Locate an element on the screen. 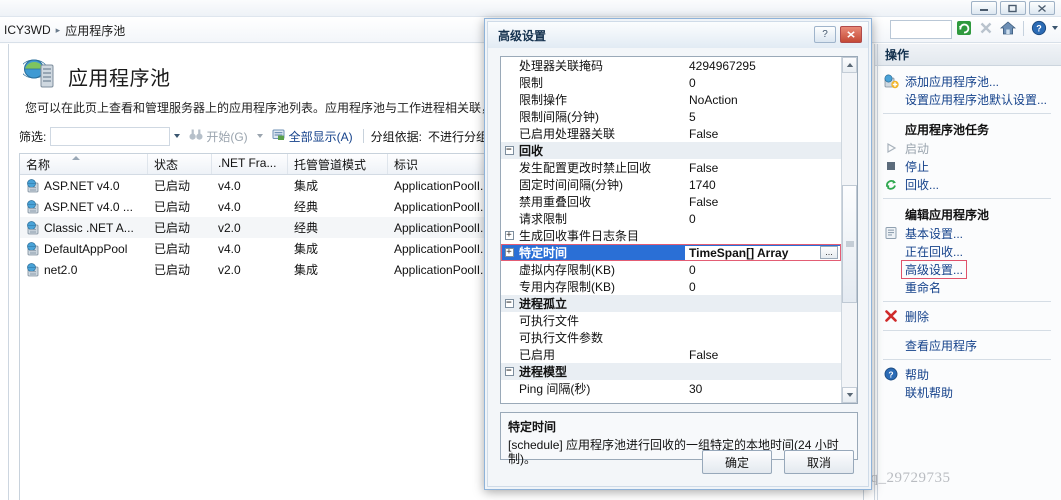  page-title: 应用程序池 is located at coordinates (119, 78).